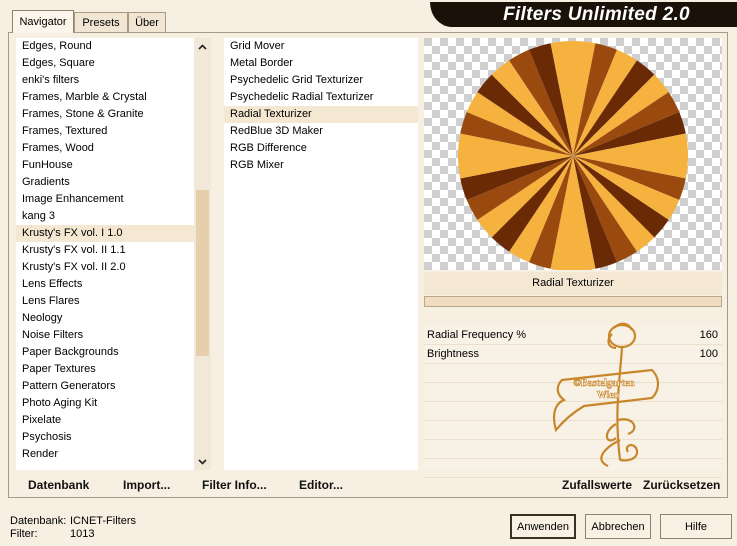 The image size is (737, 546). I want to click on param-label: Radial Frequency %, so click(477, 335).